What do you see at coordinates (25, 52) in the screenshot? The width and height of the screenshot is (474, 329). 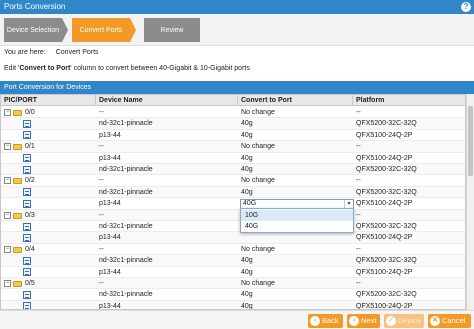 I see `breadcrumb-prefix: You are here:` at bounding box center [25, 52].